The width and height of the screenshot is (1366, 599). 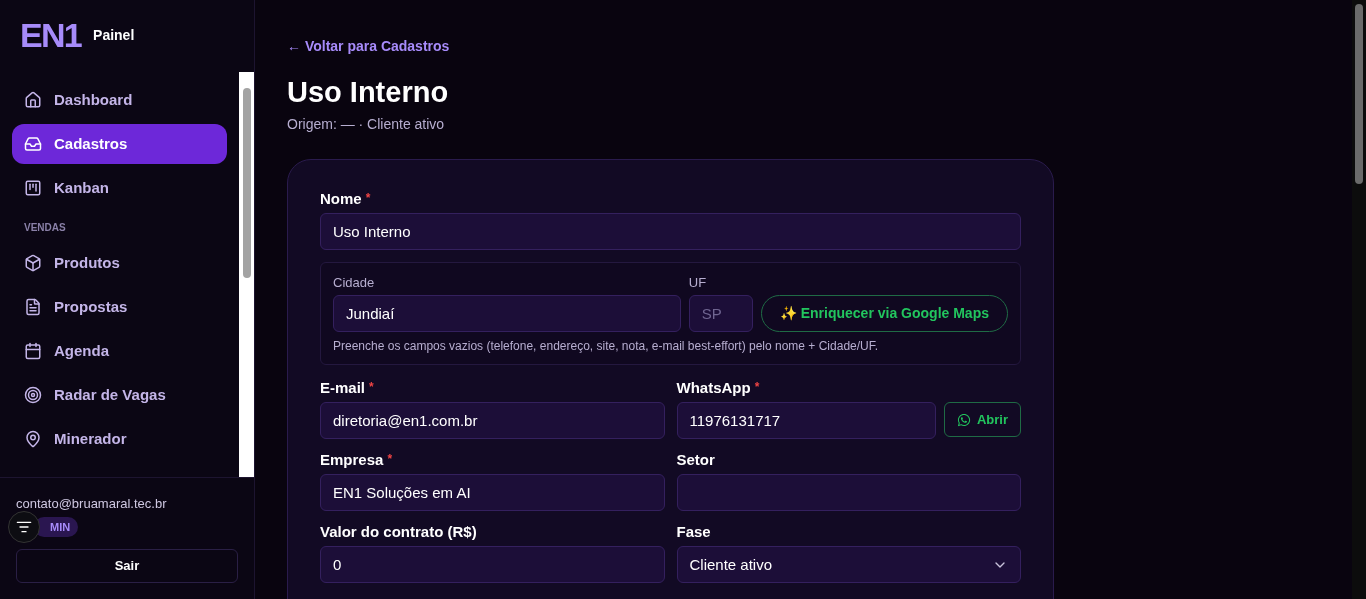 What do you see at coordinates (507, 314) in the screenshot?
I see `city-field: Jundiaí` at bounding box center [507, 314].